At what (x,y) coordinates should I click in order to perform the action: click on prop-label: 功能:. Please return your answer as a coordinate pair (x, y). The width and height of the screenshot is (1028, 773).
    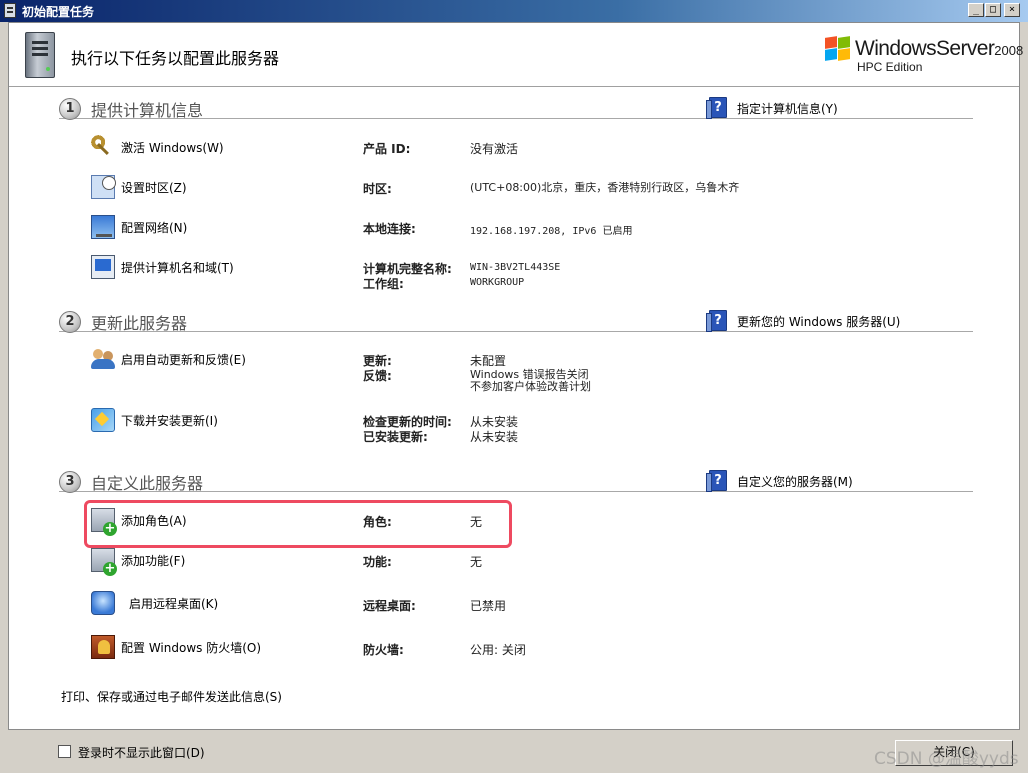
    Looking at the image, I should click on (377, 562).